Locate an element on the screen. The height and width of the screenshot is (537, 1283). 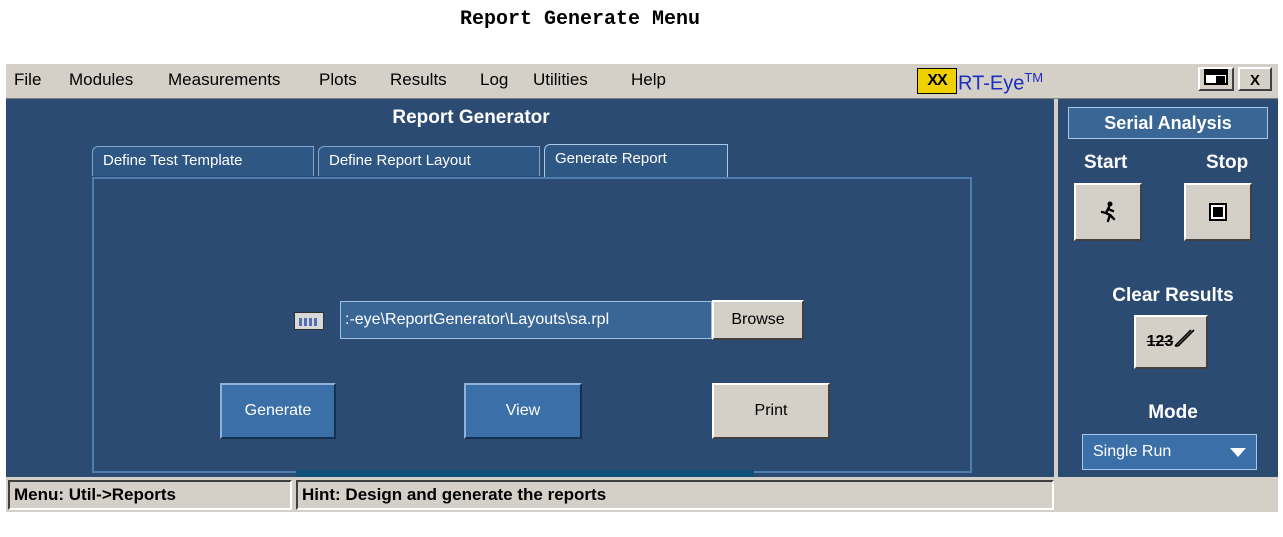
menu-measurements: Measurements is located at coordinates (224, 80).